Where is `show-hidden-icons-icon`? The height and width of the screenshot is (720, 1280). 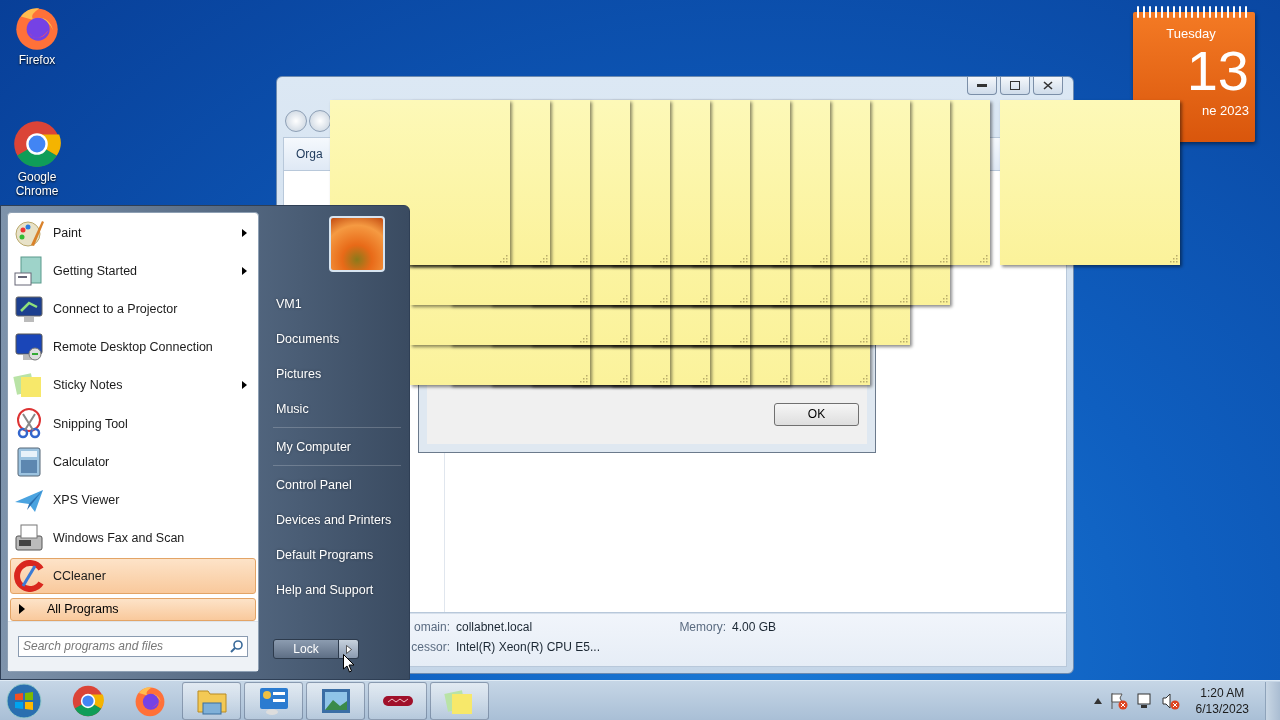 show-hidden-icons-icon is located at coordinates (1097, 700).